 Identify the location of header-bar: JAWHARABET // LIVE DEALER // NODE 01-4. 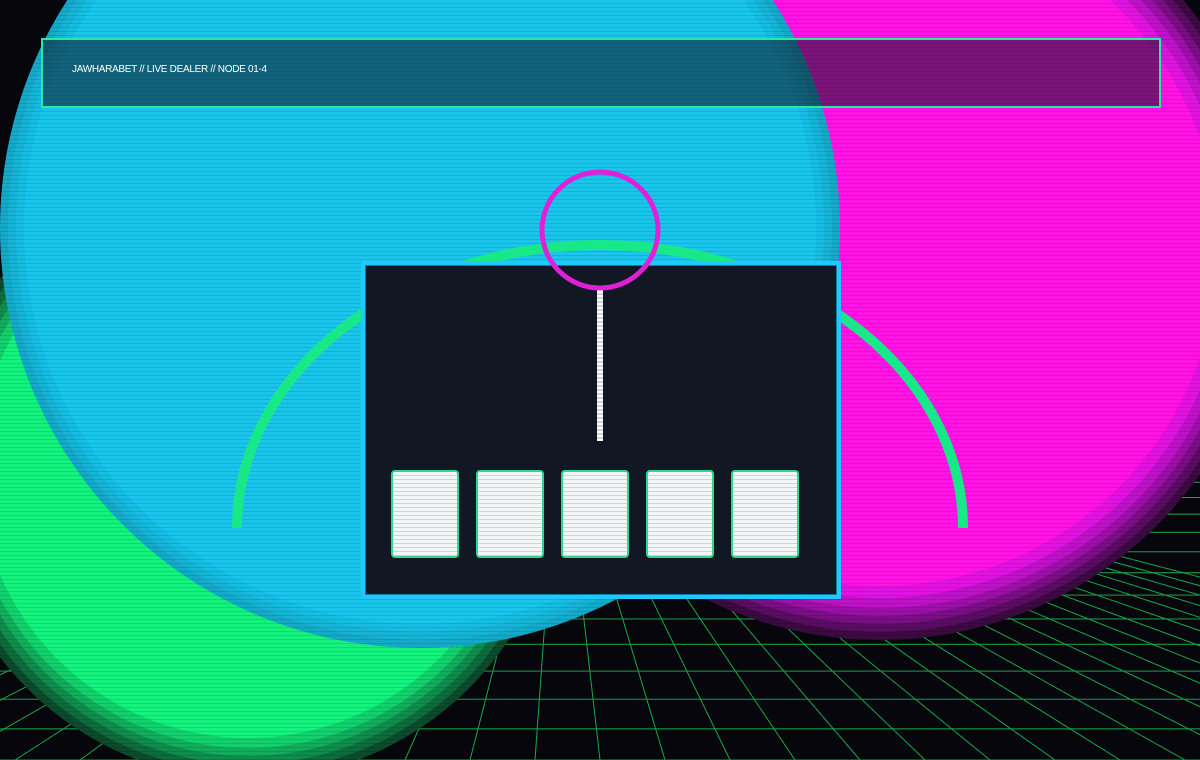
(601, 73).